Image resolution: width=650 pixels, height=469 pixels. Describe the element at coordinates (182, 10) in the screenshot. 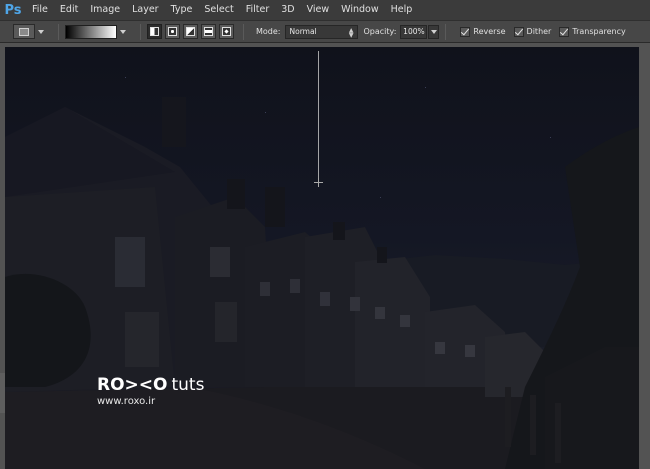

I see `menu-type: Type` at that location.